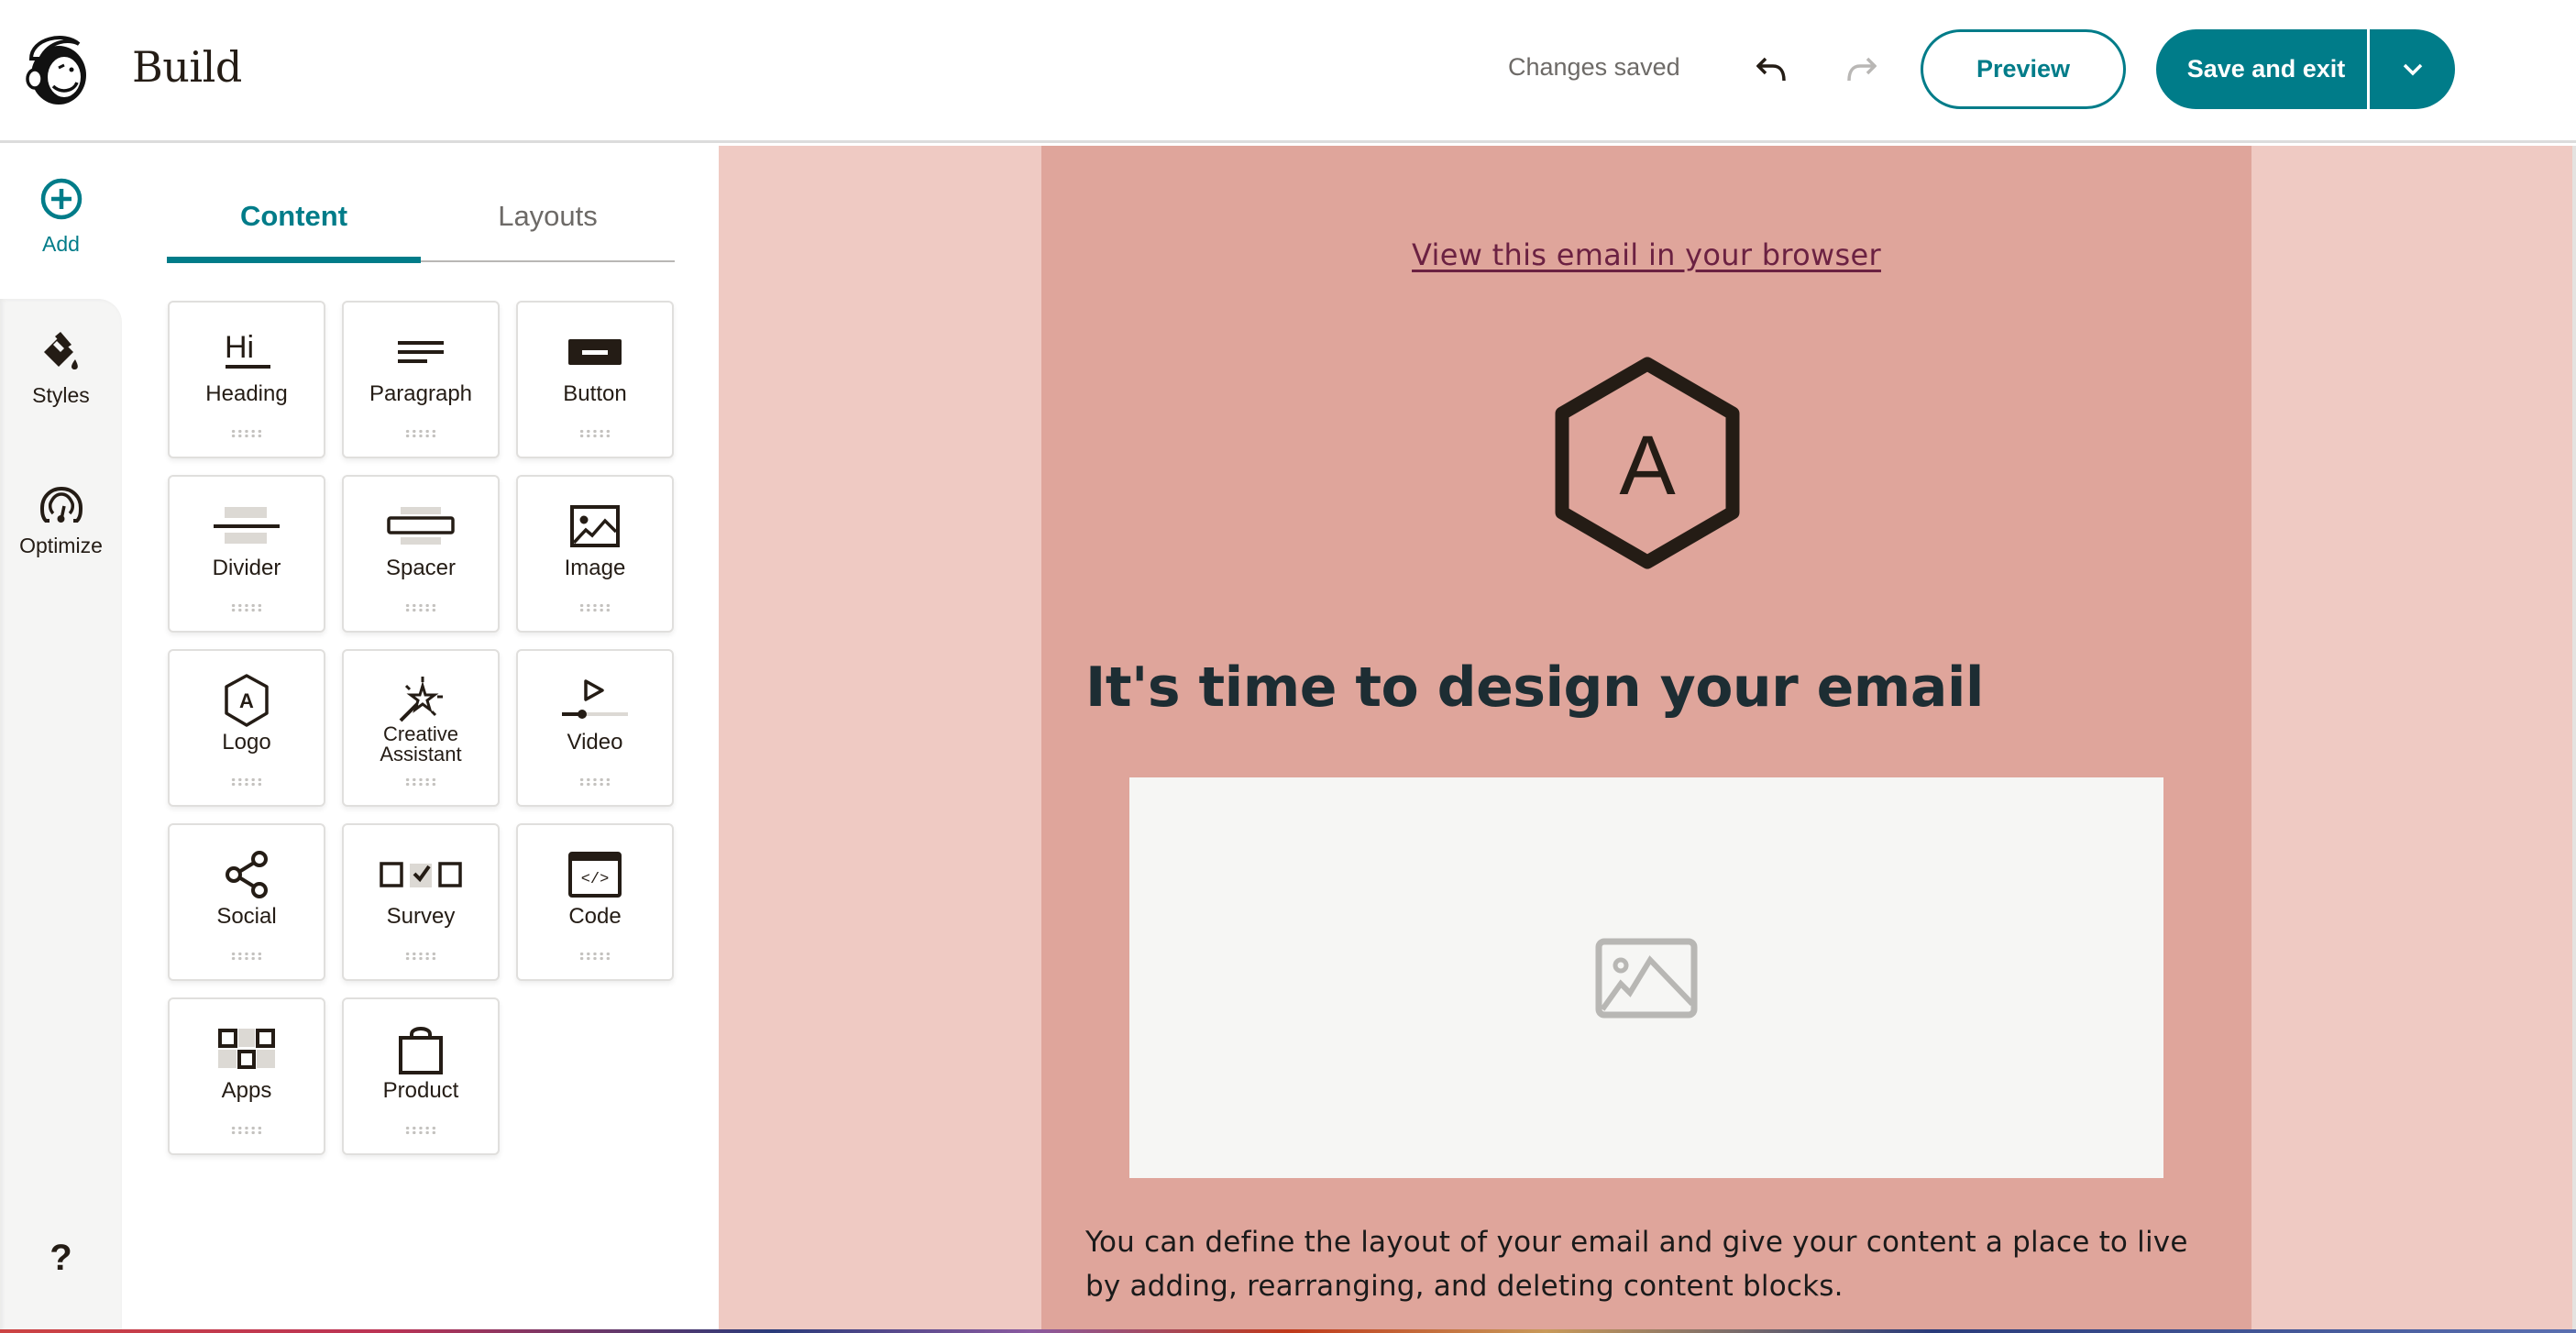 Image resolution: width=2576 pixels, height=1333 pixels. Describe the element at coordinates (247, 1076) in the screenshot. I see `block-apps: Apps` at that location.